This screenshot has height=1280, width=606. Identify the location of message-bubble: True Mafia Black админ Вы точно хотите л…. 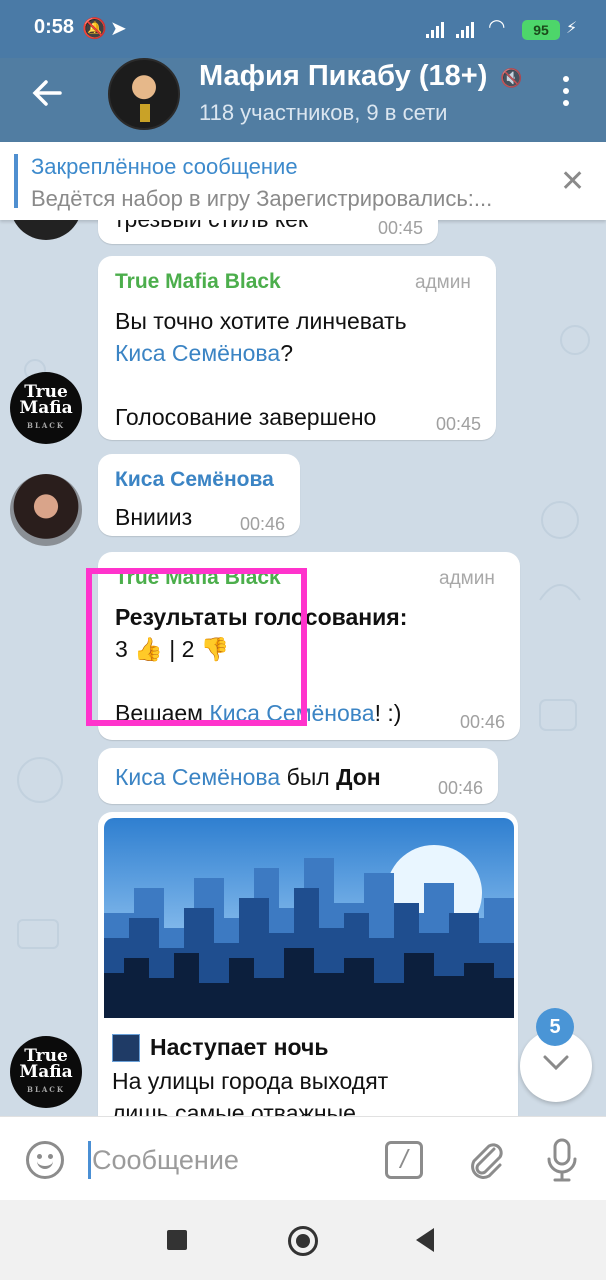
(297, 348).